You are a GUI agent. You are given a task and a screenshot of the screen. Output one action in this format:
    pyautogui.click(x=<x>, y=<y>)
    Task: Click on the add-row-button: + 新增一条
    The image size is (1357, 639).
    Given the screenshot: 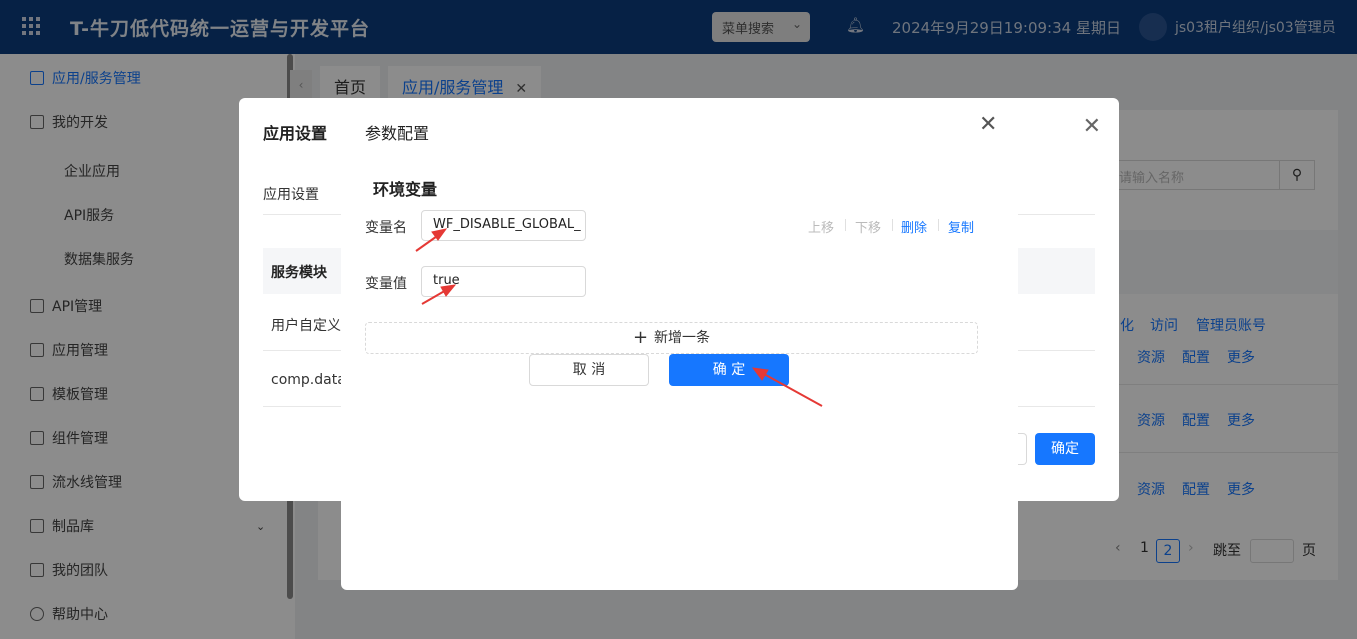 What is the action you would take?
    pyautogui.click(x=671, y=338)
    